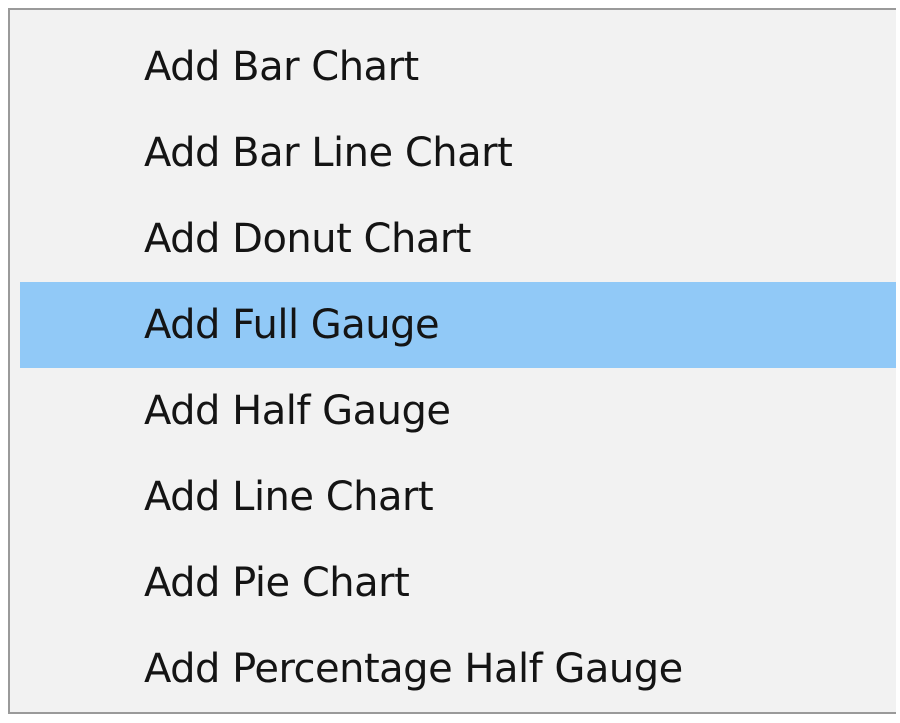  Describe the element at coordinates (328, 153) in the screenshot. I see `menu-item-label: Add Bar Line Chart` at that location.